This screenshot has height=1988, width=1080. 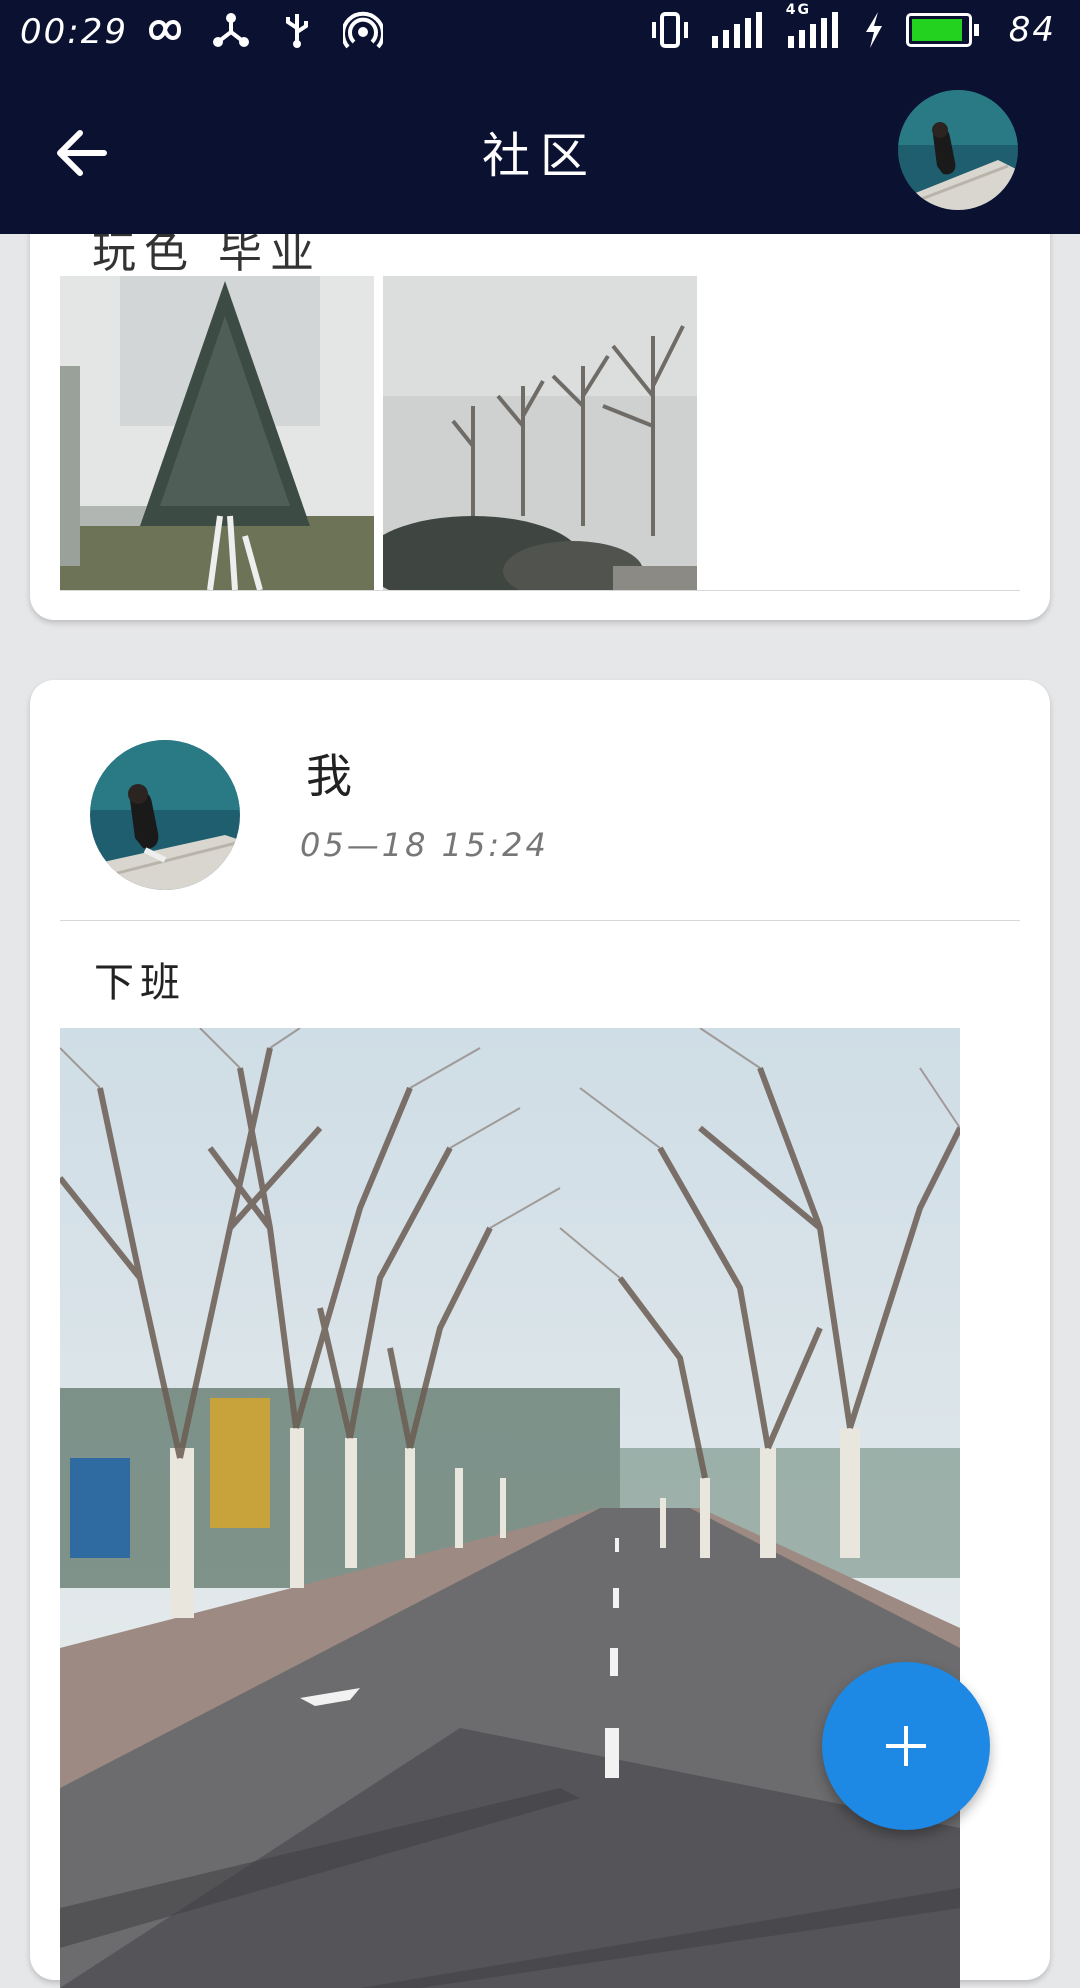 I want to click on post-timestamp: 05—18 15:24, so click(x=424, y=845).